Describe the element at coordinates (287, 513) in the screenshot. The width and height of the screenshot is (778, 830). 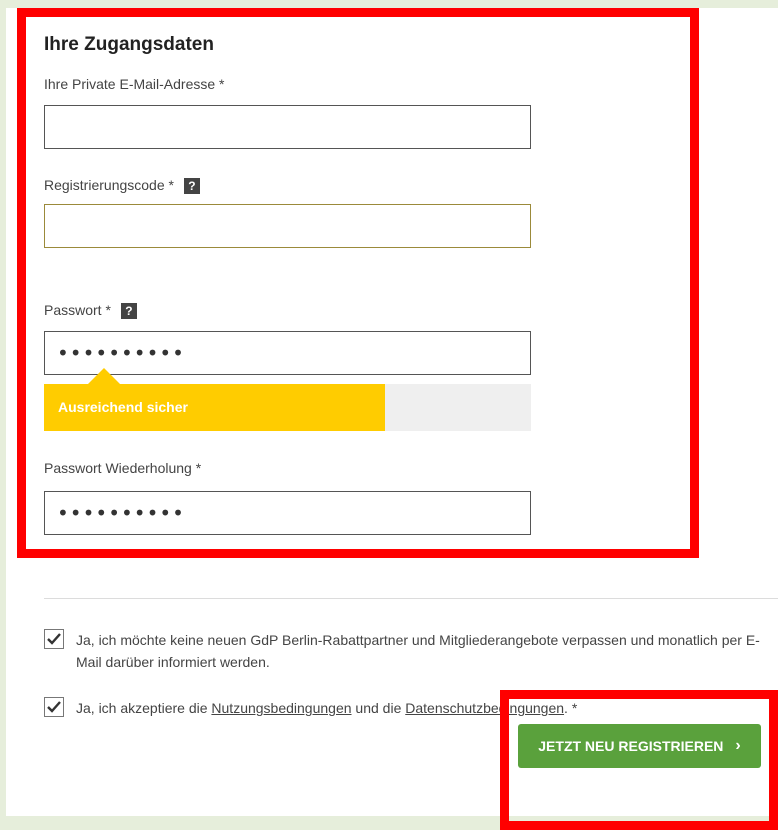
I see `password-repeat-field` at that location.